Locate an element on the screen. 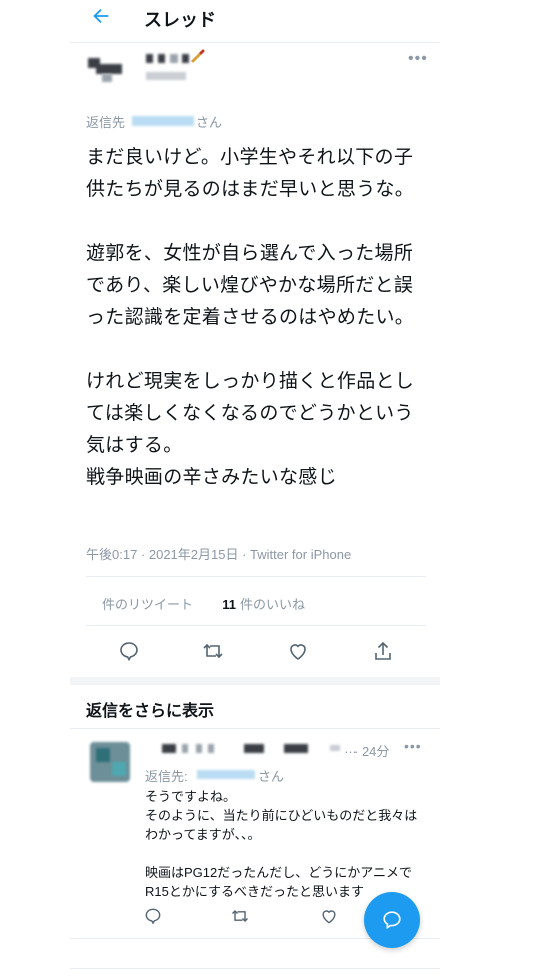  reply-more-icon: ••• is located at coordinates (413, 746).